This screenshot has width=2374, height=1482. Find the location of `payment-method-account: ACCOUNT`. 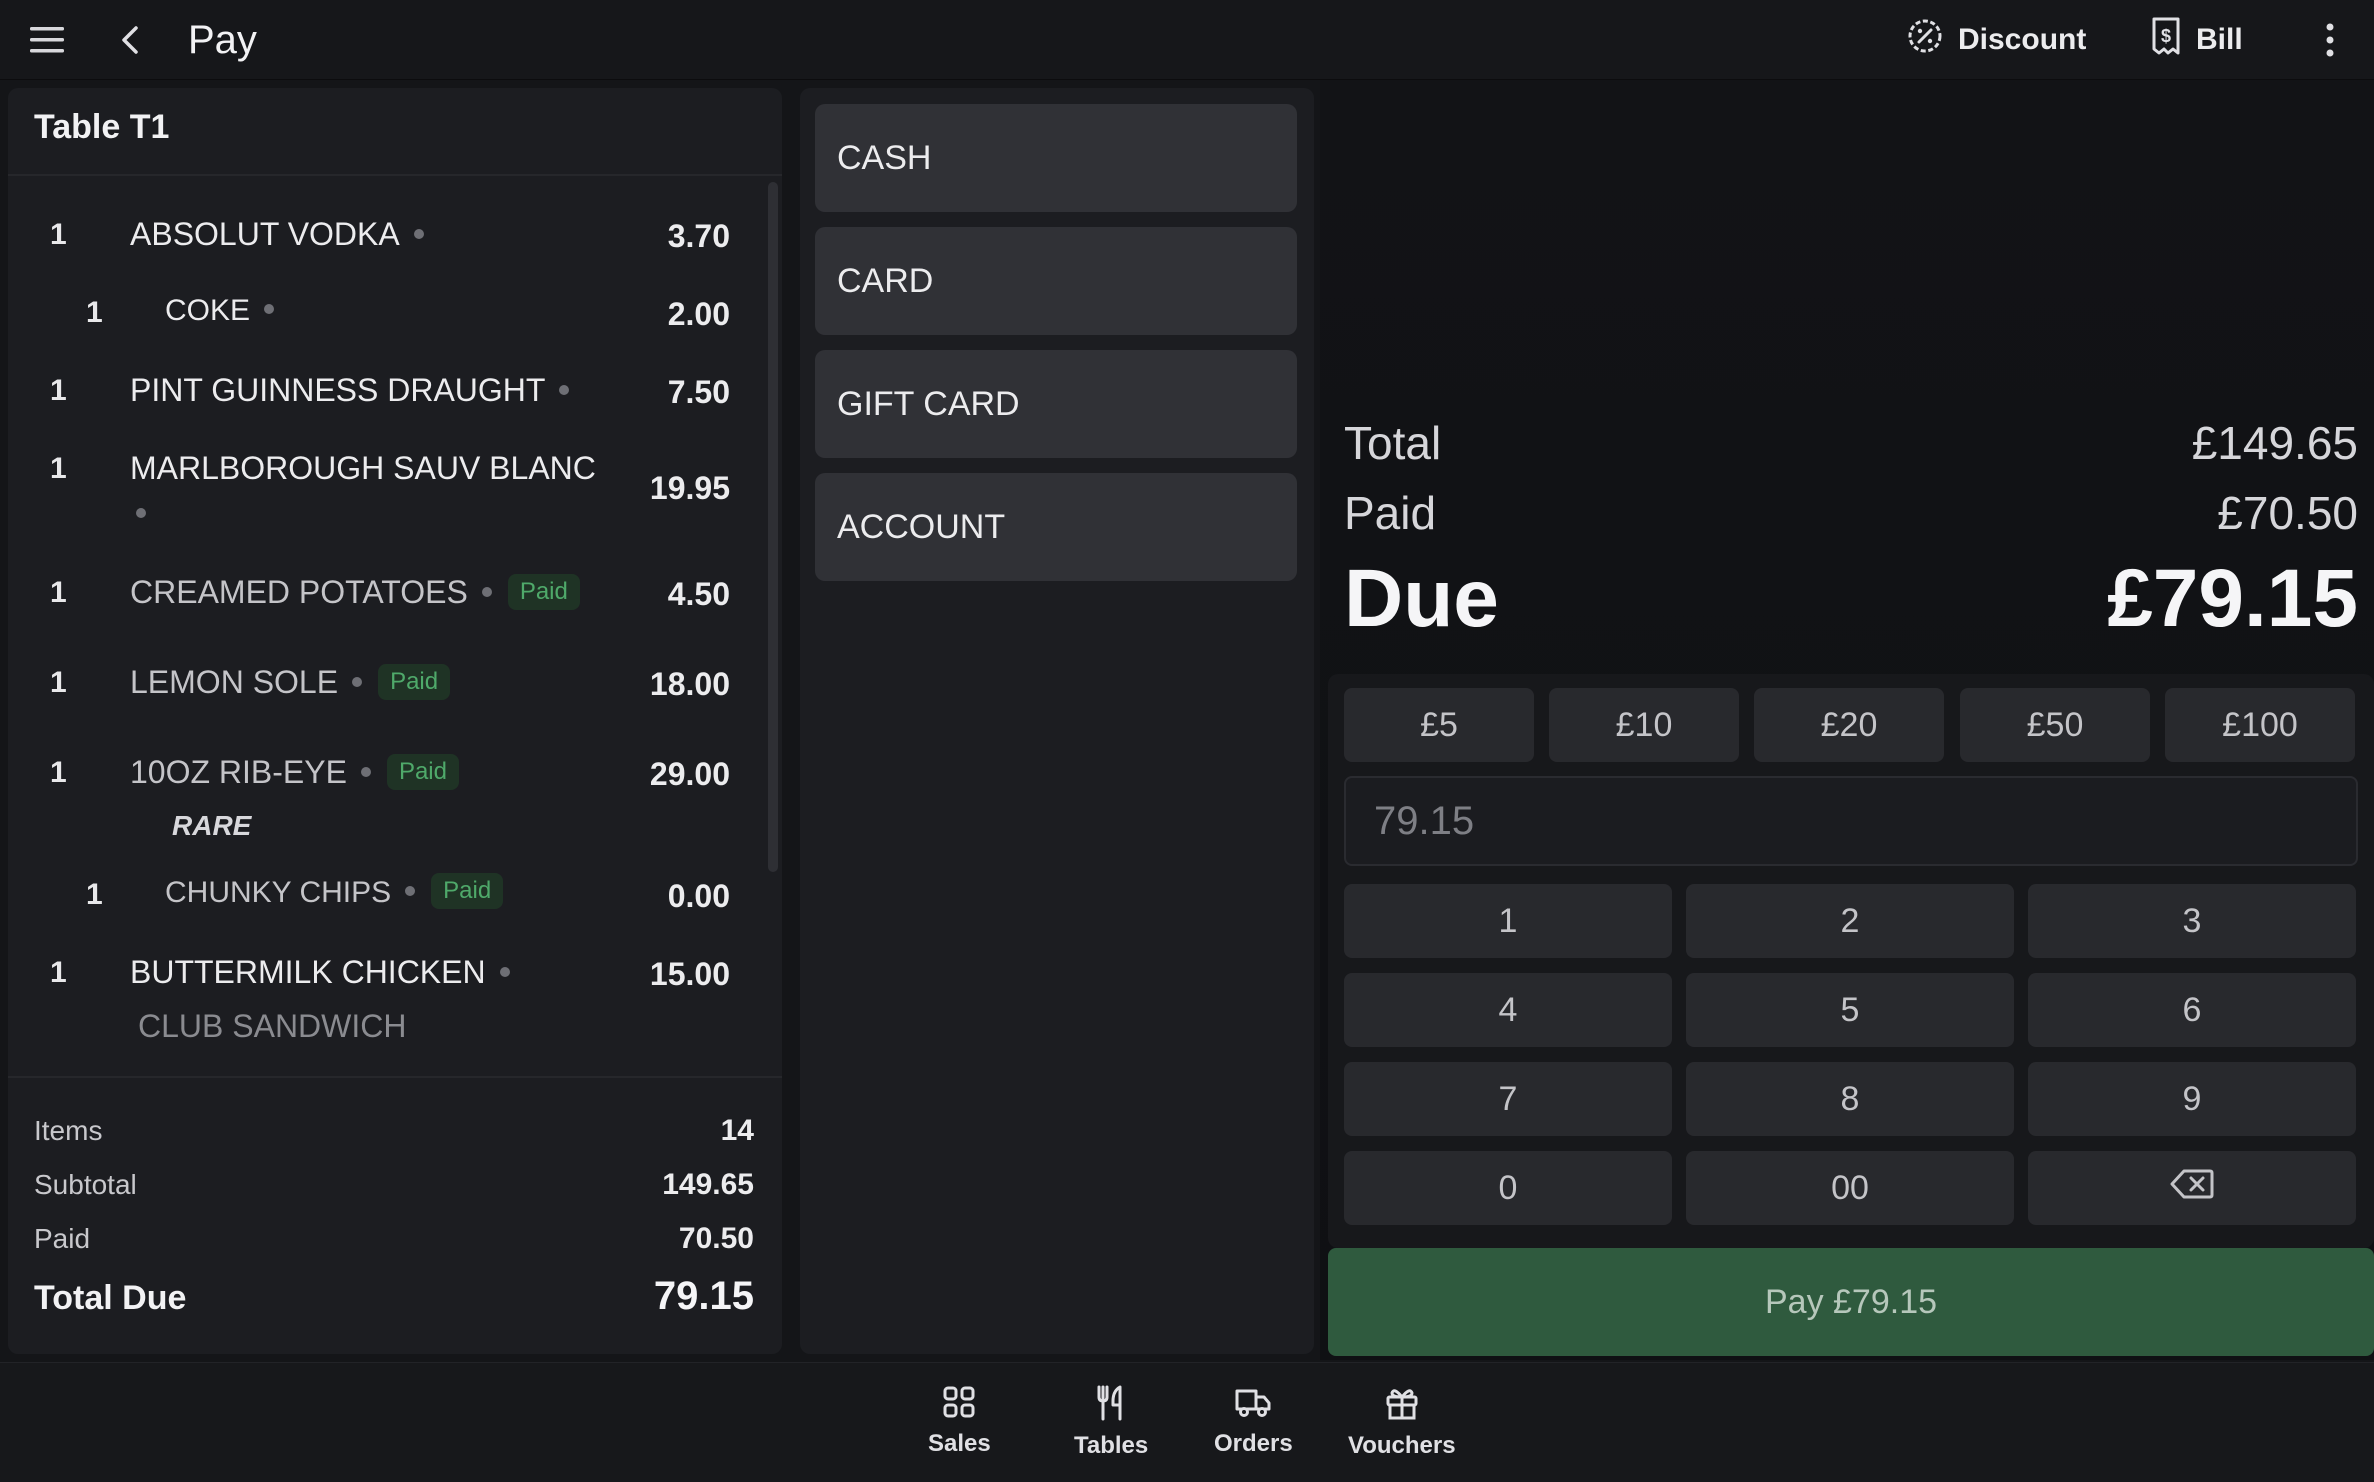

payment-method-account: ACCOUNT is located at coordinates (1056, 527).